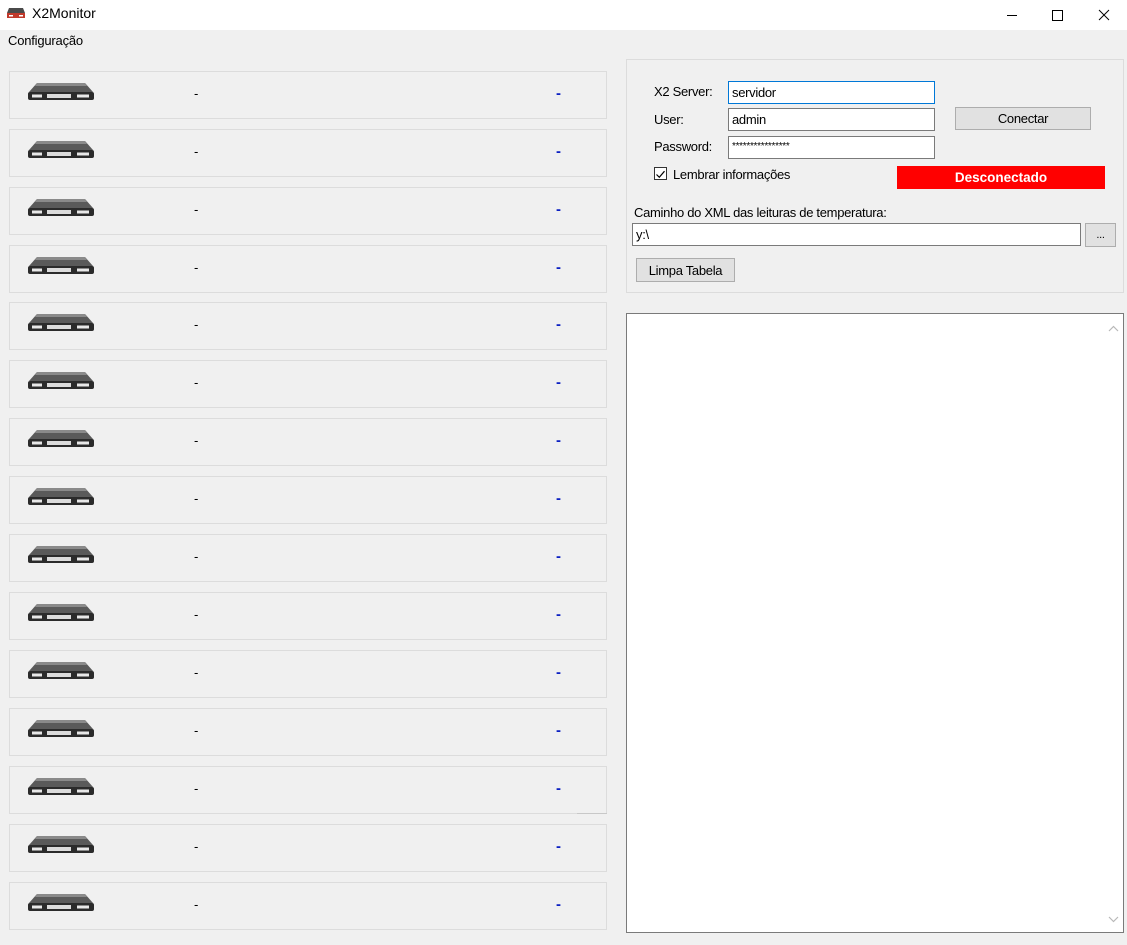 Image resolution: width=1127 pixels, height=945 pixels. I want to click on minimize-icon, so click(1012, 15).